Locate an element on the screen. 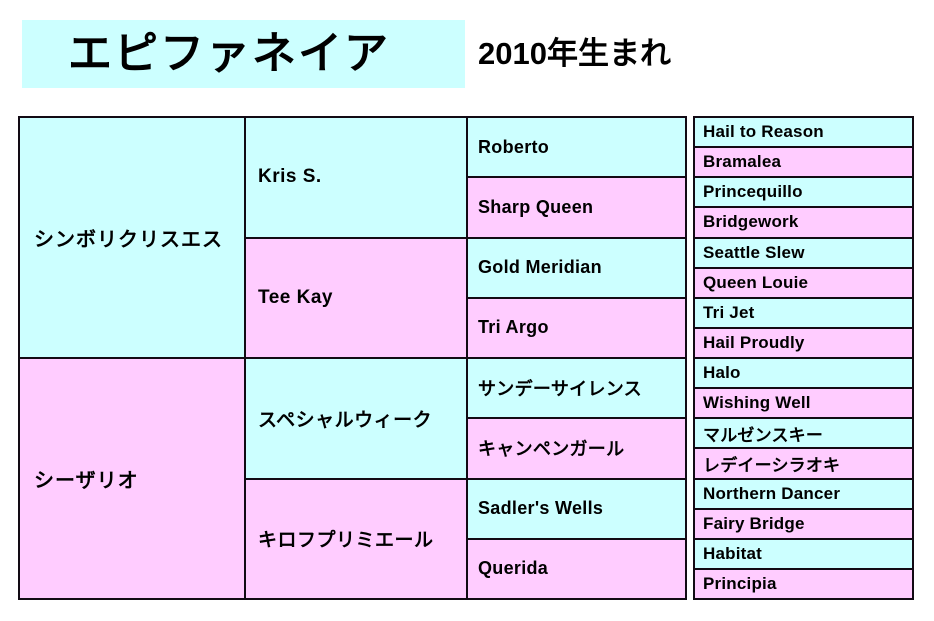 Image resolution: width=934 pixels, height=621 pixels. horse-name: Querida is located at coordinates (513, 568).